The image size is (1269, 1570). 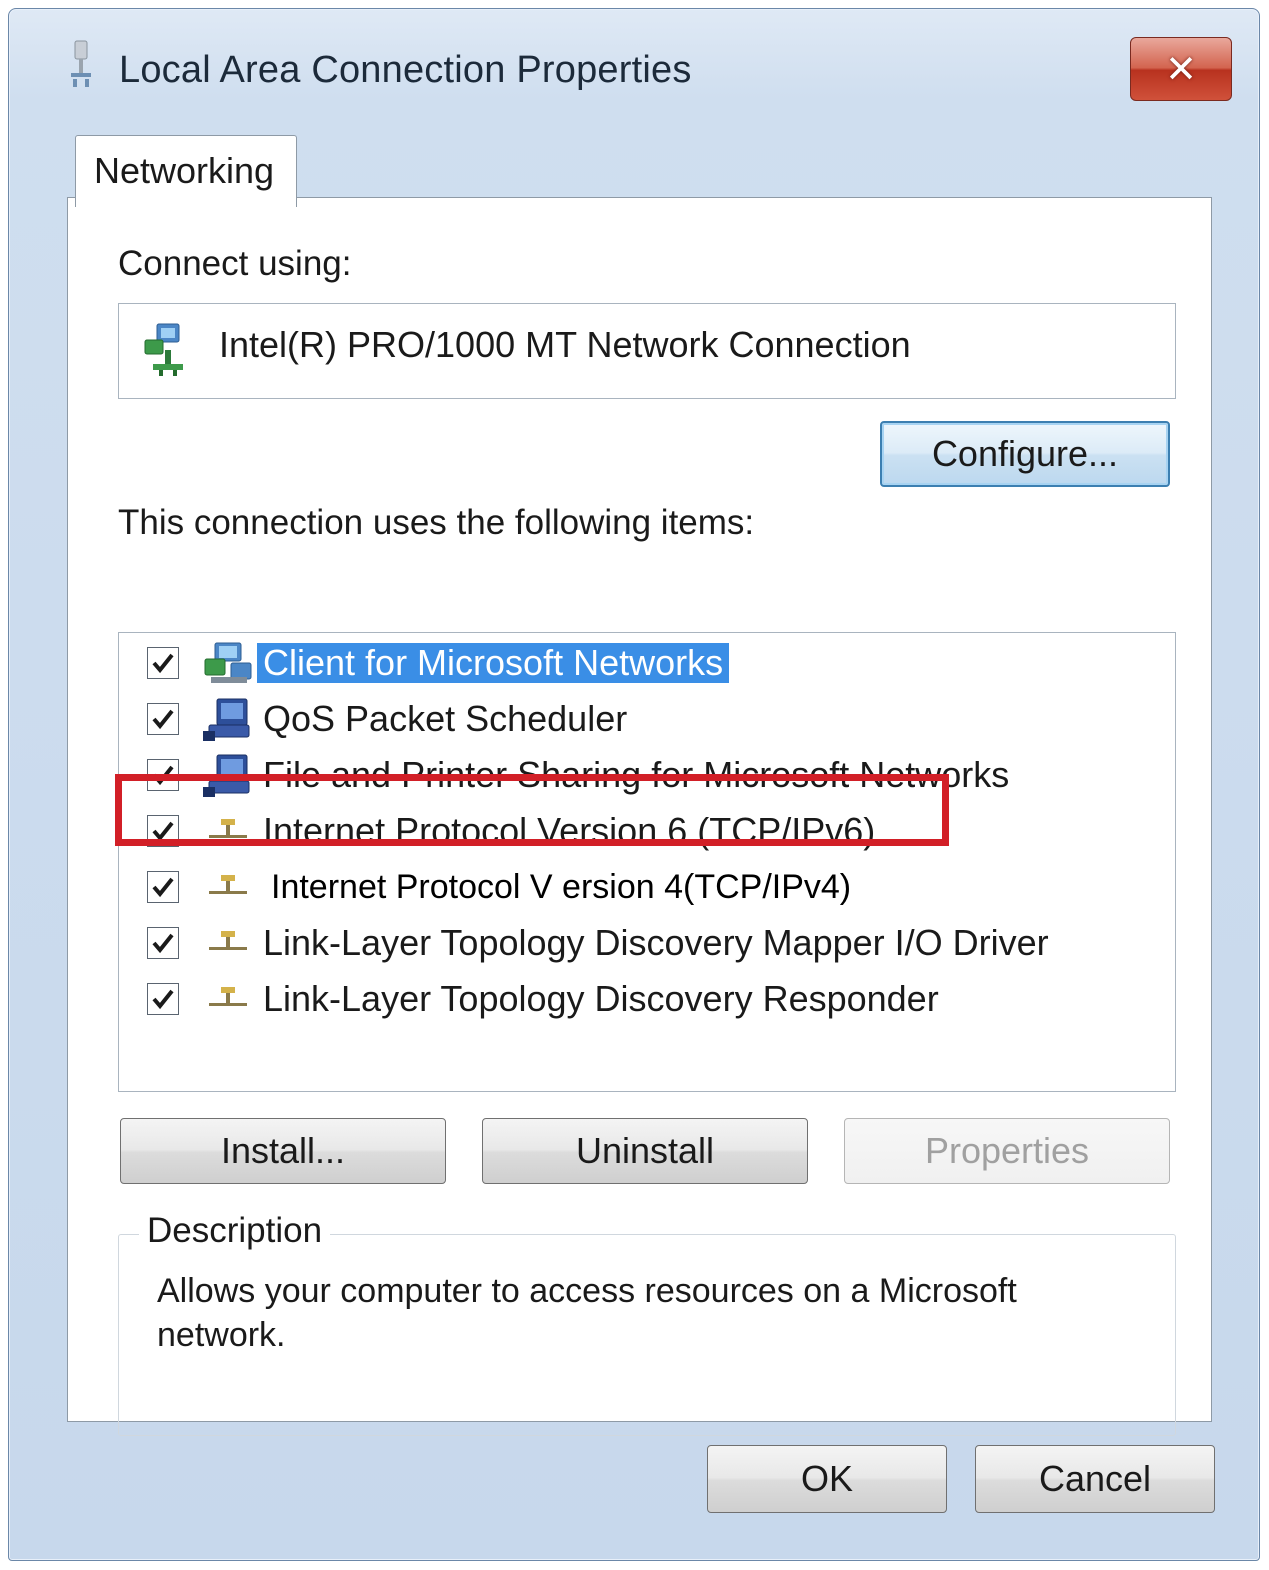 What do you see at coordinates (1095, 1479) in the screenshot?
I see `cancel-button: Cancel` at bounding box center [1095, 1479].